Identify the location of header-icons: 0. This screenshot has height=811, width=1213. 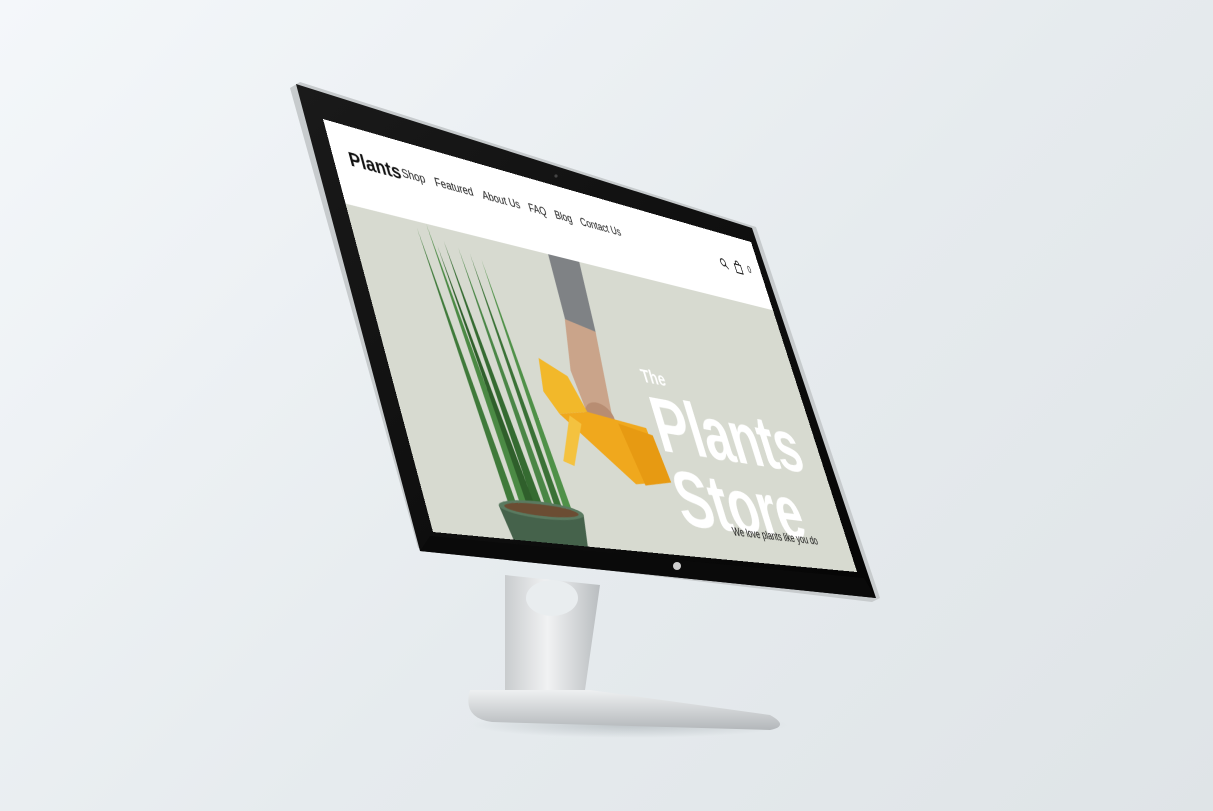
(736, 267).